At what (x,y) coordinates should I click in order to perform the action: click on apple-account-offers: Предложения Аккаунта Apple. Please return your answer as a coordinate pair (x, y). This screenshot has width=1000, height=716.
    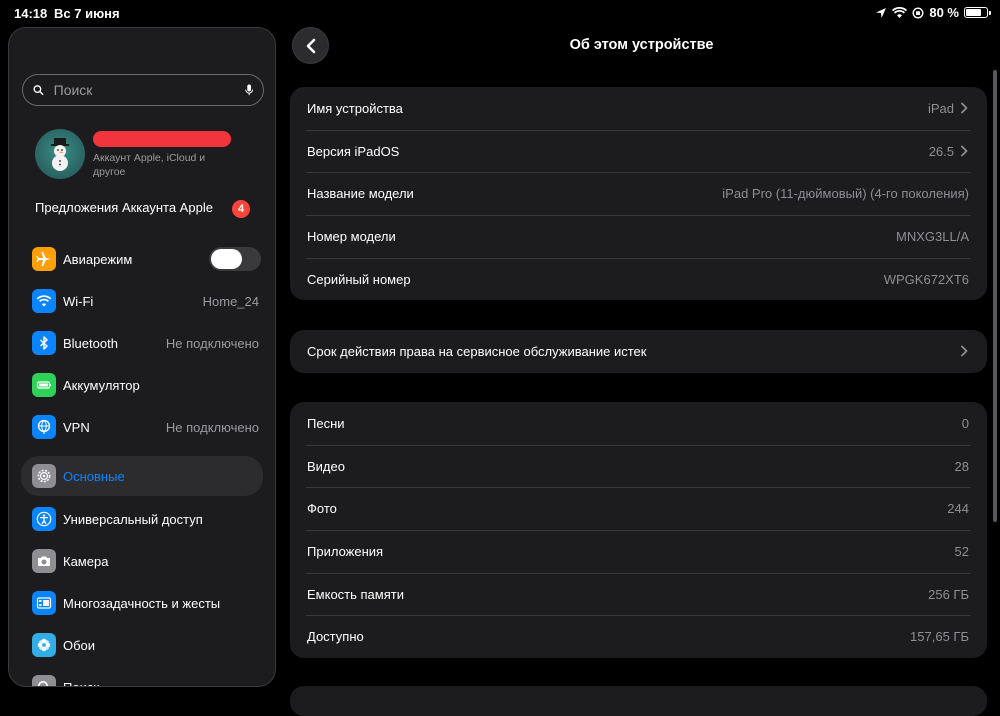
    Looking at the image, I should click on (124, 207).